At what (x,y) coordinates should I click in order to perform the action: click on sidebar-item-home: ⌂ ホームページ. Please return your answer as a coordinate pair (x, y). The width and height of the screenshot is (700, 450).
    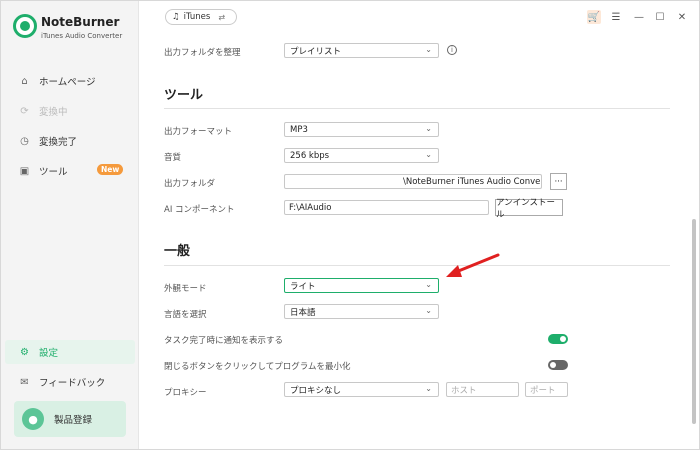
    Looking at the image, I should click on (70, 81).